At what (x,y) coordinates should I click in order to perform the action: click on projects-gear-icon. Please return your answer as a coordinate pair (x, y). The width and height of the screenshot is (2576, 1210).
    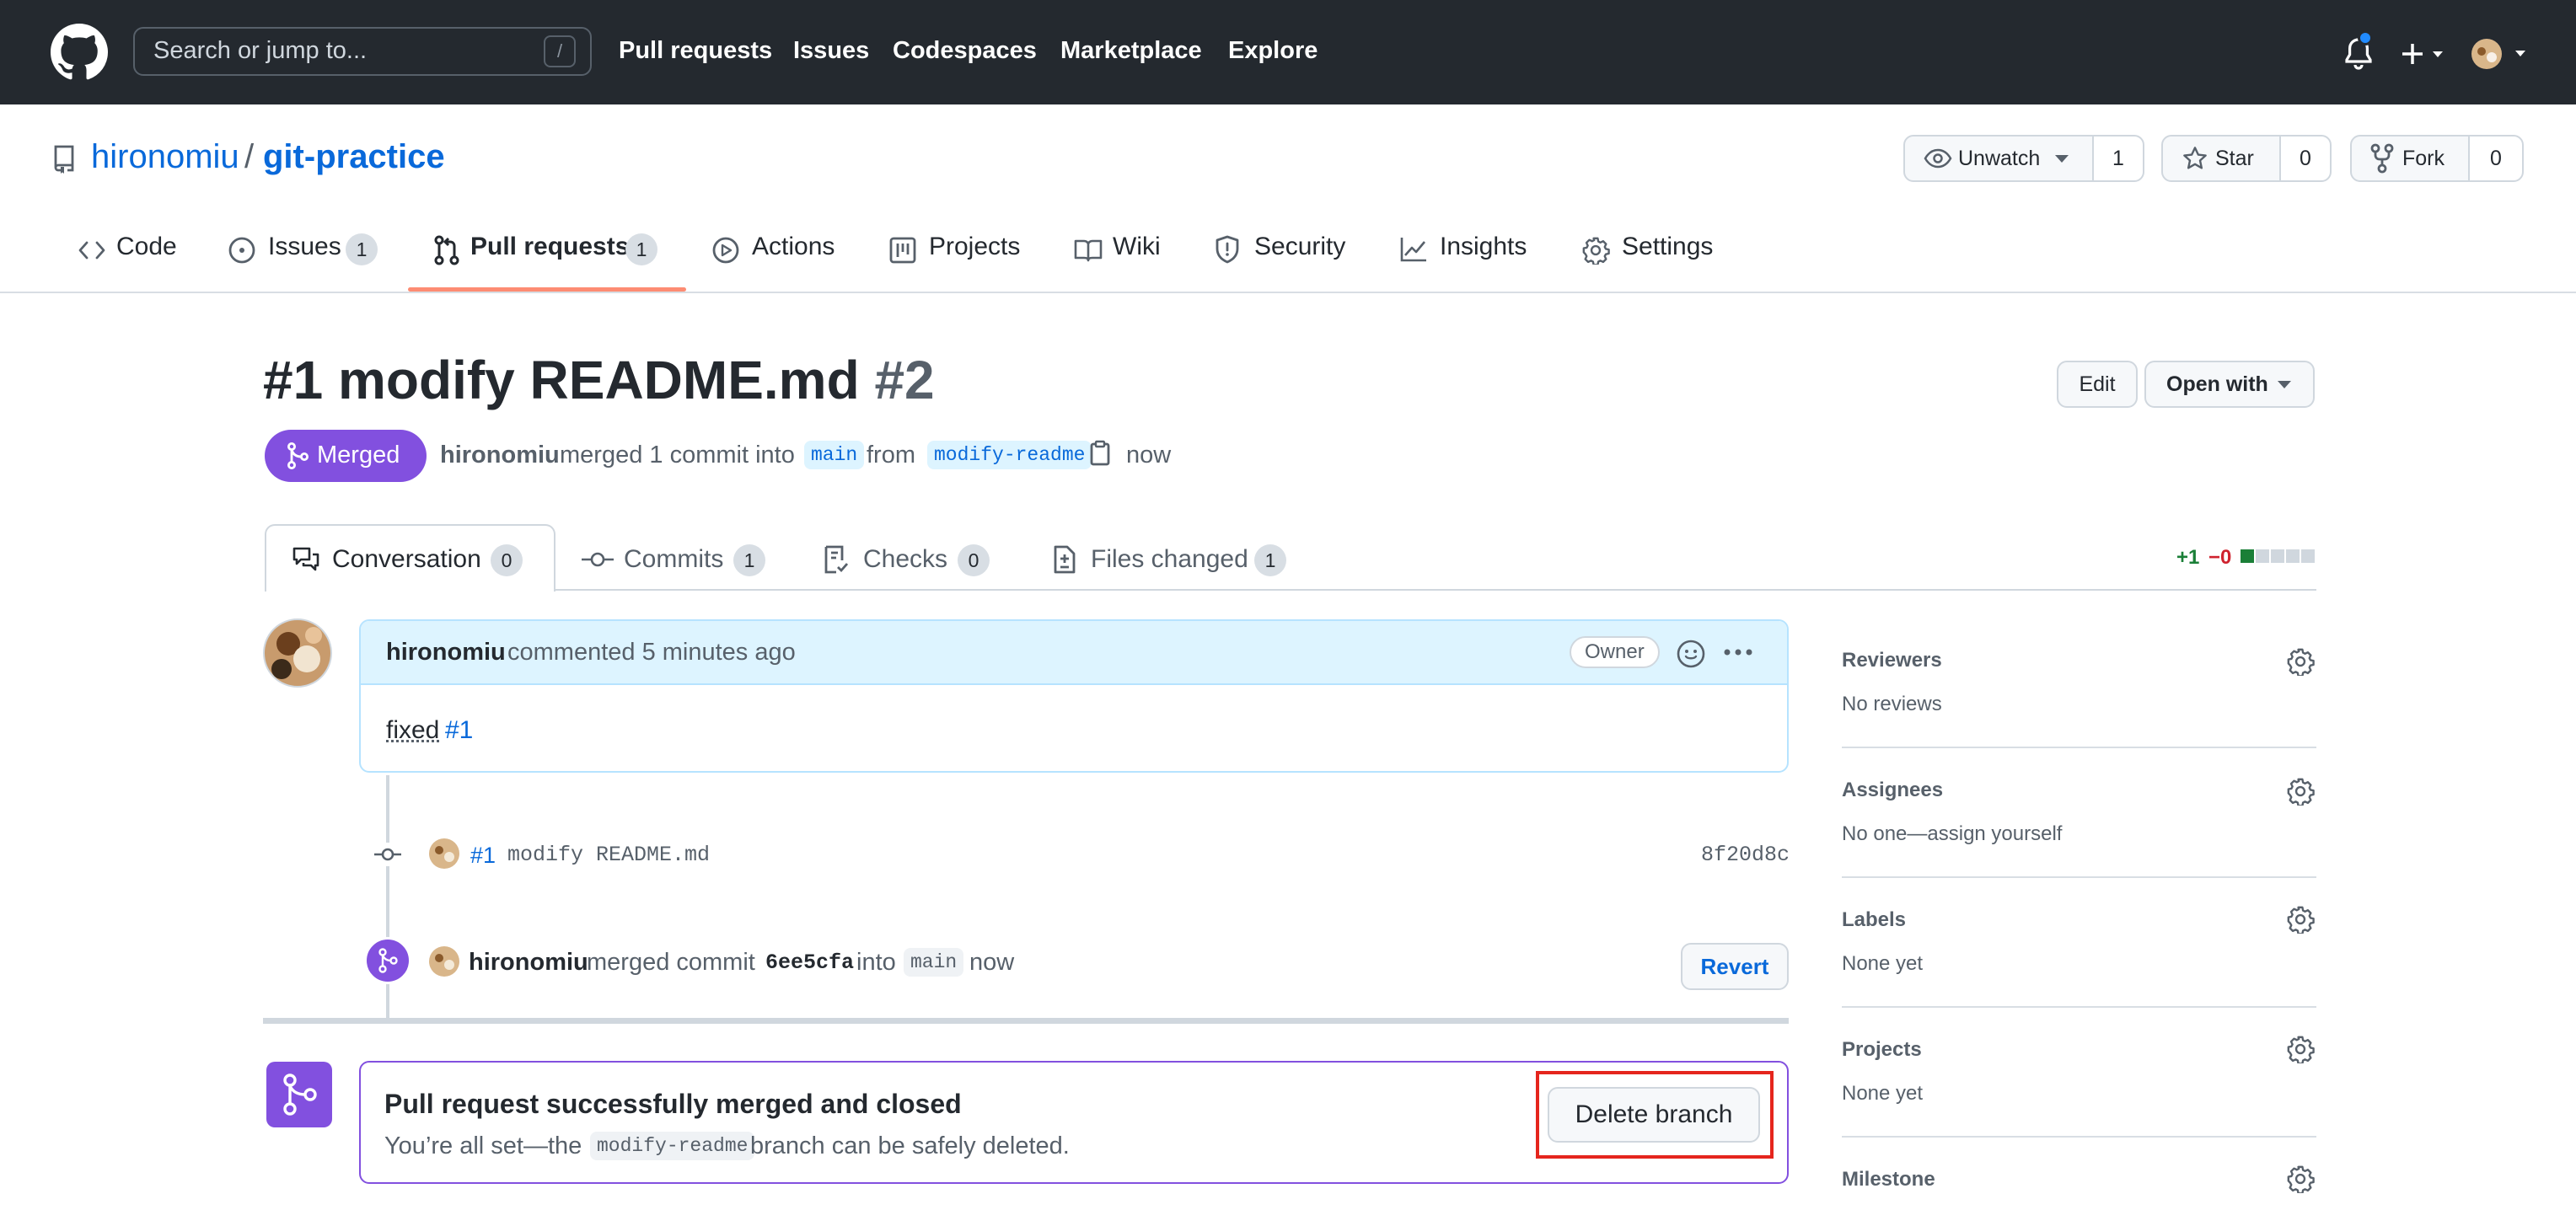
    Looking at the image, I should click on (2300, 1049).